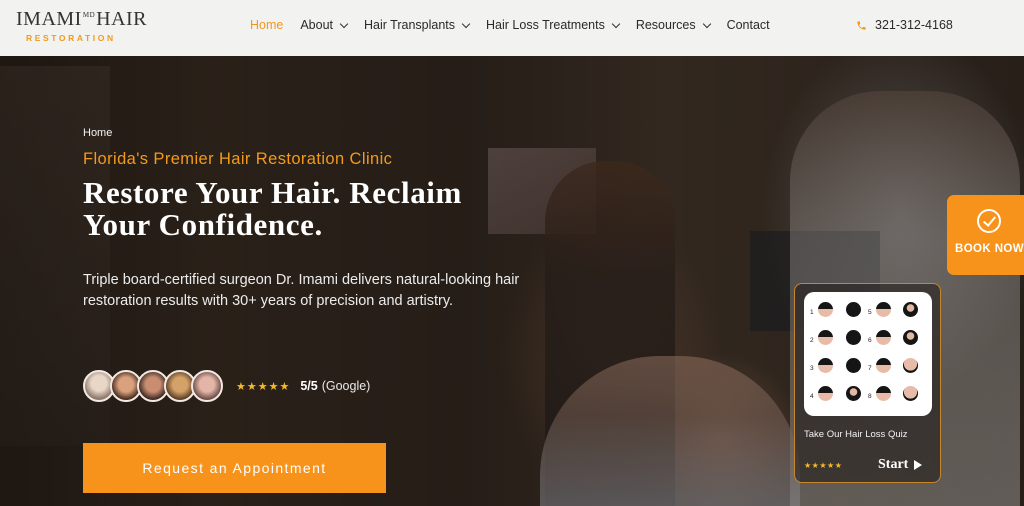  What do you see at coordinates (97, 133) in the screenshot?
I see `breadcrumb: Home` at bounding box center [97, 133].